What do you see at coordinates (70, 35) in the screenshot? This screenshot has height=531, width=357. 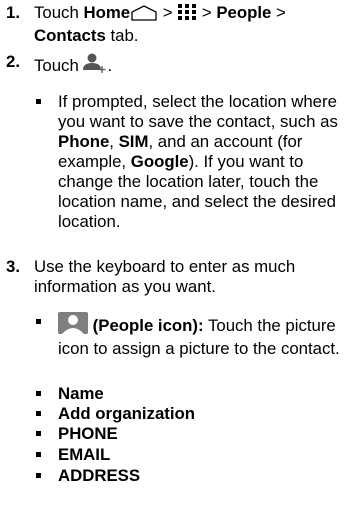 I see `contacts-label: Contacts` at bounding box center [70, 35].